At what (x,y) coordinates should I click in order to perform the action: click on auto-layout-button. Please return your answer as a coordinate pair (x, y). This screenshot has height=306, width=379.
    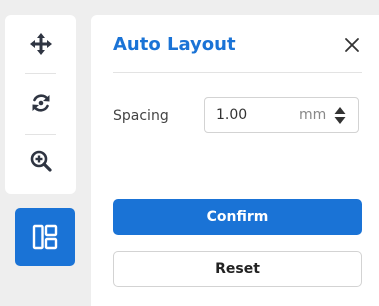
    Looking at the image, I should click on (45, 237).